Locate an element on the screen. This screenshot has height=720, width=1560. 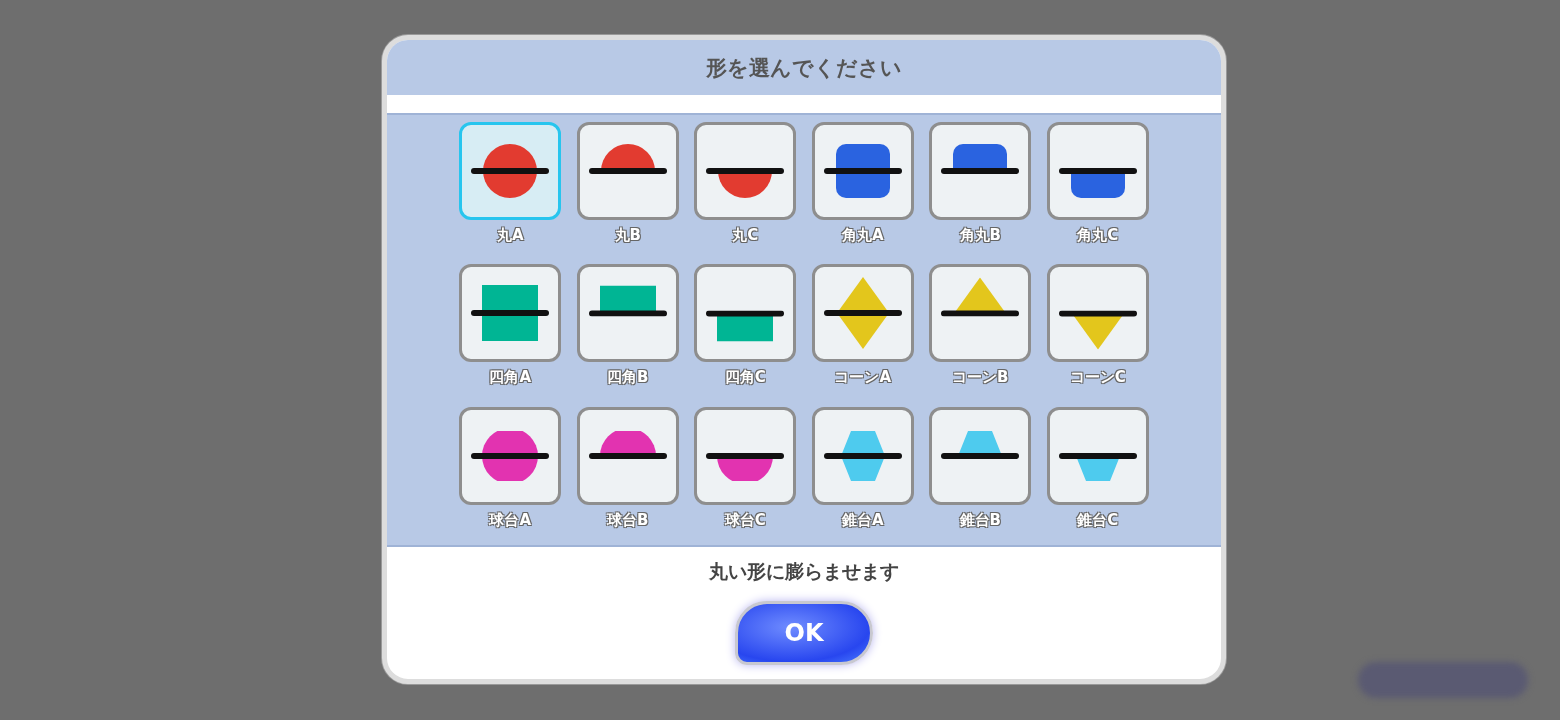
dialog-title: 形を選んでください is located at coordinates (804, 67).